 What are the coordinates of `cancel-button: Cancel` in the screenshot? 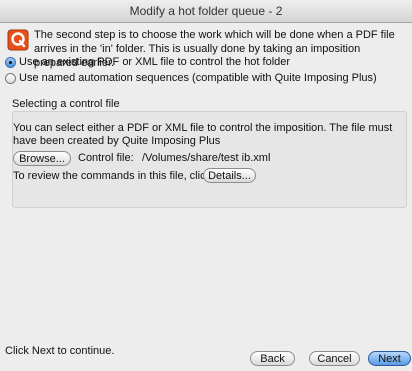 It's located at (334, 358).